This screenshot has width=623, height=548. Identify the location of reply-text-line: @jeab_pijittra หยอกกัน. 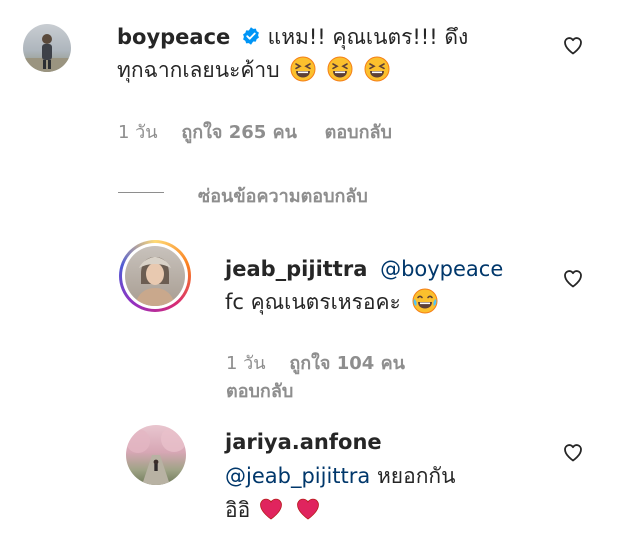
(340, 476).